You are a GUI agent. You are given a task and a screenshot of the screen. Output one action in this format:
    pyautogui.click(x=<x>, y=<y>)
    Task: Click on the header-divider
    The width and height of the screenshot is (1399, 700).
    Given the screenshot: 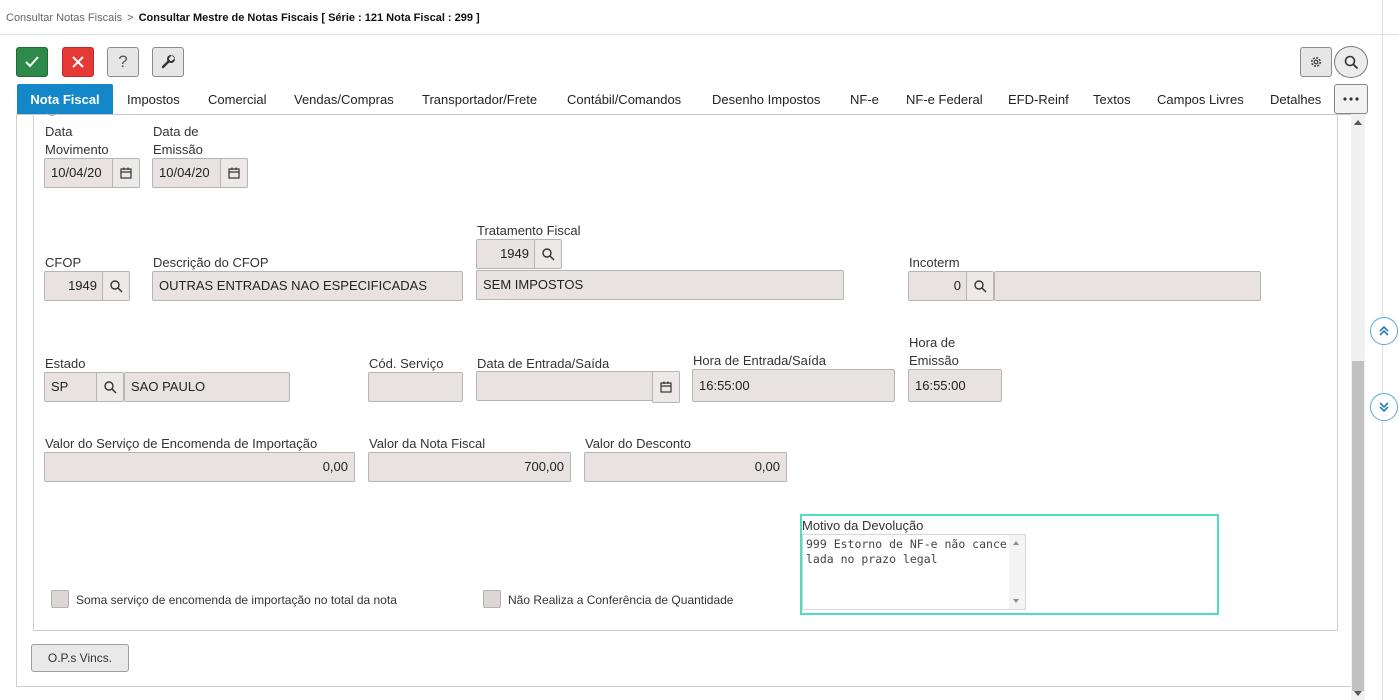 What is the action you would take?
    pyautogui.click(x=699, y=34)
    